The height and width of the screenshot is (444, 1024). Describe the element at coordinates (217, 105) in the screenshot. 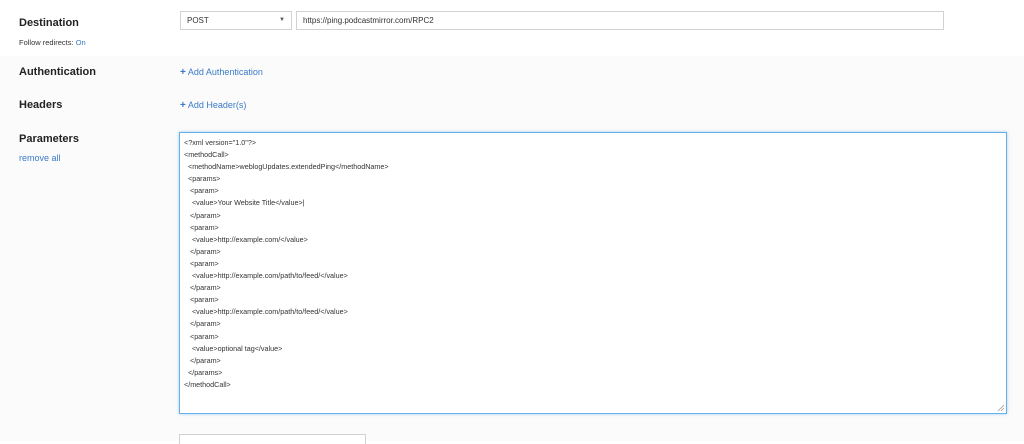

I see `add-headers-label: Add Header(s)` at that location.